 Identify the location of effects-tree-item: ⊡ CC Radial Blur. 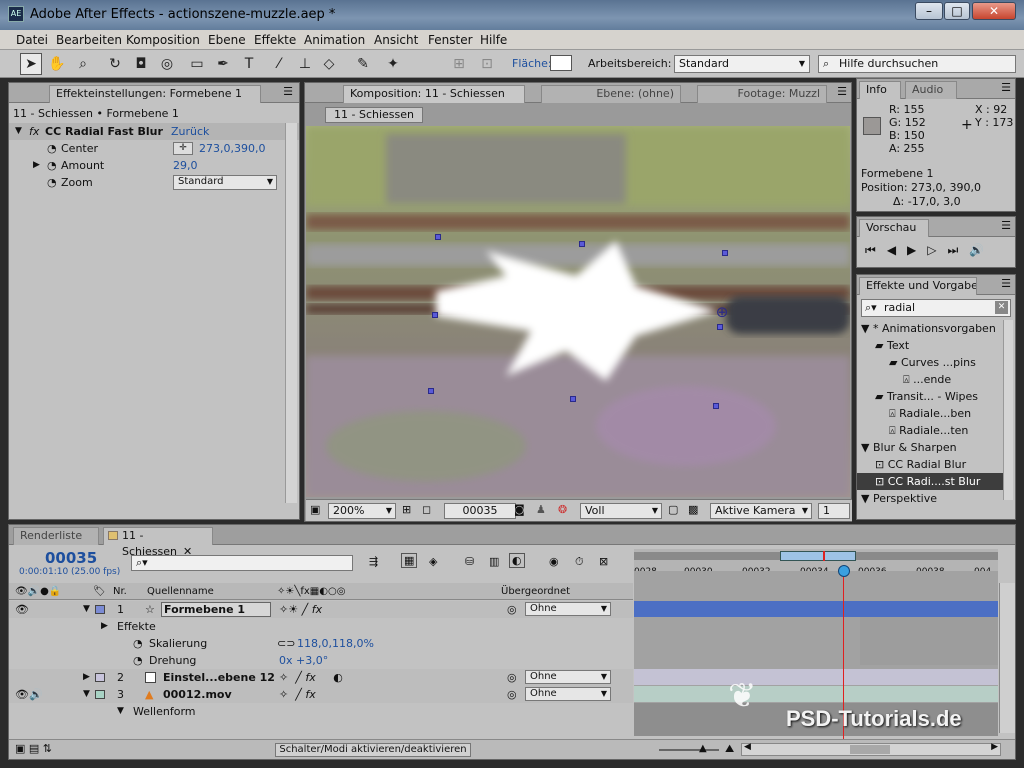
(930, 464).